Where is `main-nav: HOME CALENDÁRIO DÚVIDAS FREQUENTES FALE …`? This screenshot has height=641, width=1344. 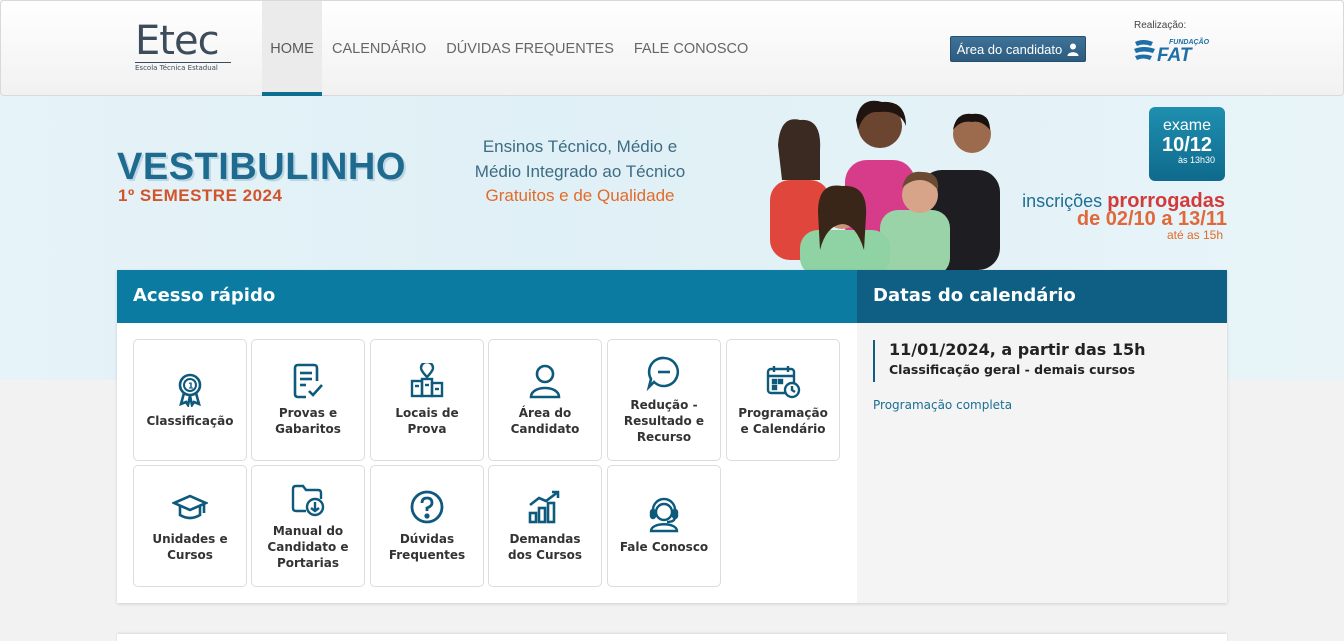 main-nav: HOME CALENDÁRIO DÚVIDAS FREQUENTES FALE … is located at coordinates (510, 48).